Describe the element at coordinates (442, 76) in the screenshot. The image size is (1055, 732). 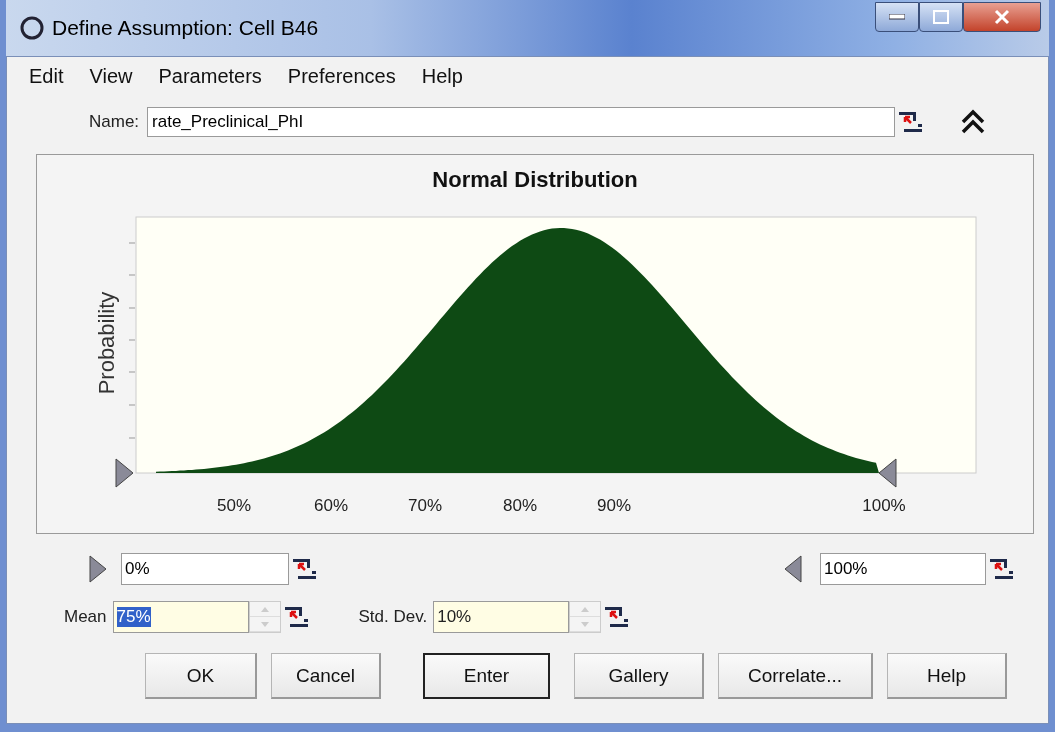
I see `menu-item: Help` at that location.